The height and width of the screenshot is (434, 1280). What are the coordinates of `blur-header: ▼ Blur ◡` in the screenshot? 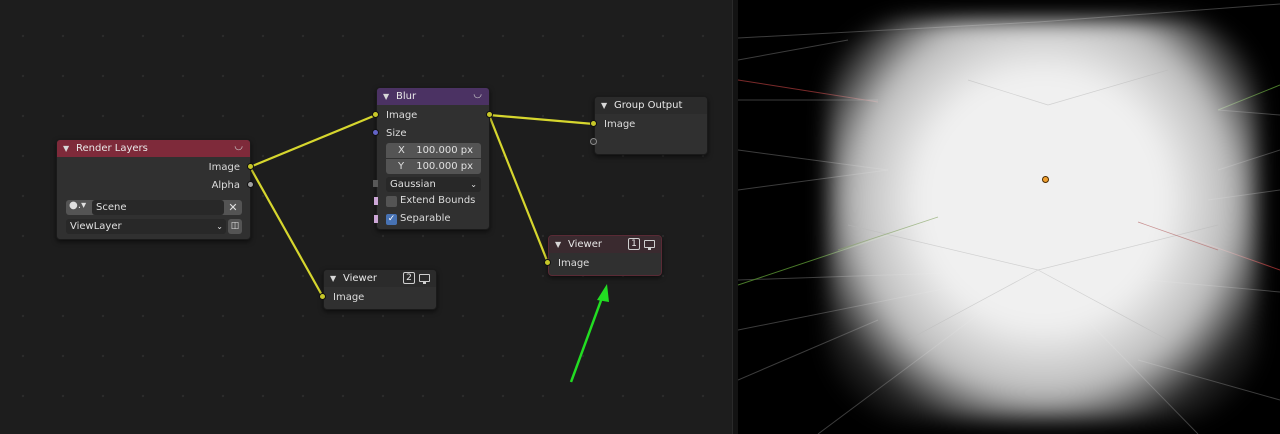 It's located at (433, 96).